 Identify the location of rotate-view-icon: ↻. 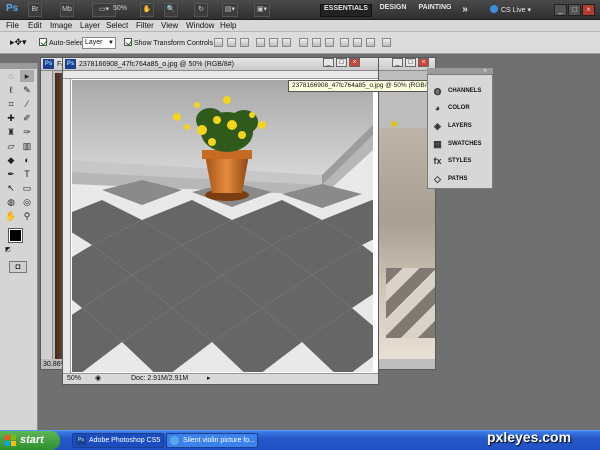
(201, 10).